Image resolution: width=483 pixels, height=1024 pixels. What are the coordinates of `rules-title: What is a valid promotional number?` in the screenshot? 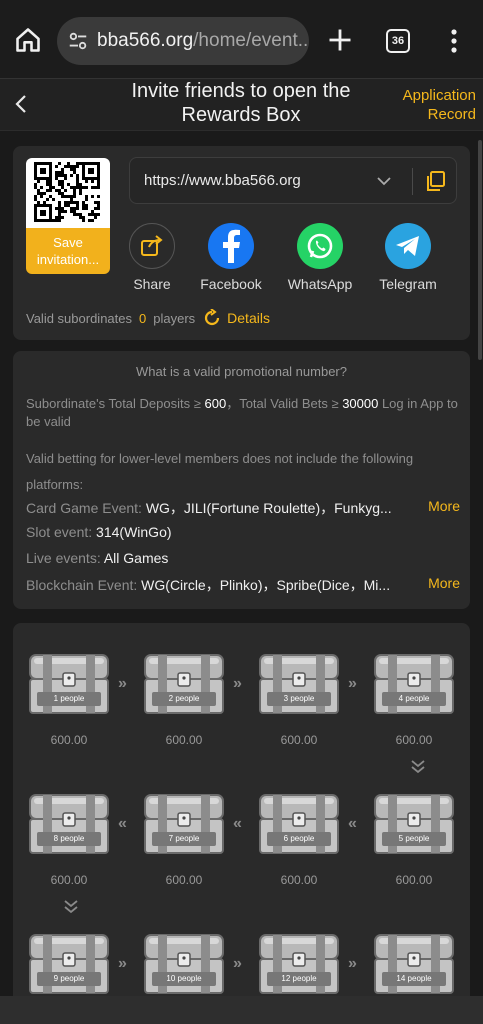 It's located at (241, 371).